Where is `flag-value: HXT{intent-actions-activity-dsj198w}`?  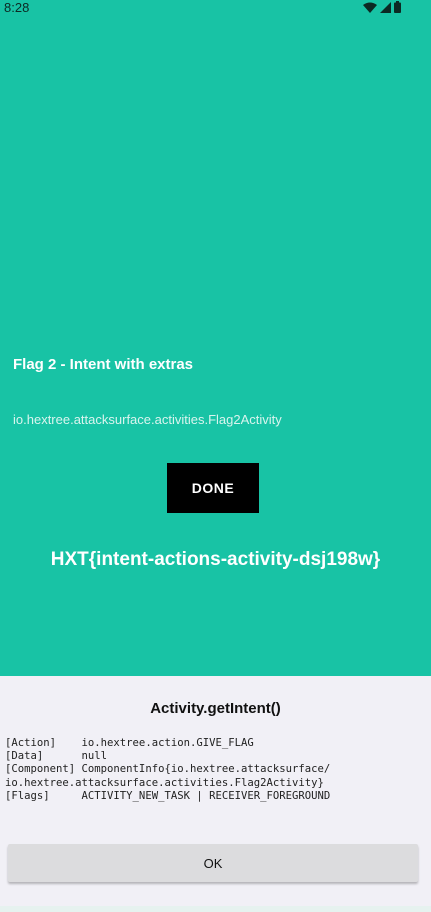
flag-value: HXT{intent-actions-activity-dsj198w} is located at coordinates (215, 559).